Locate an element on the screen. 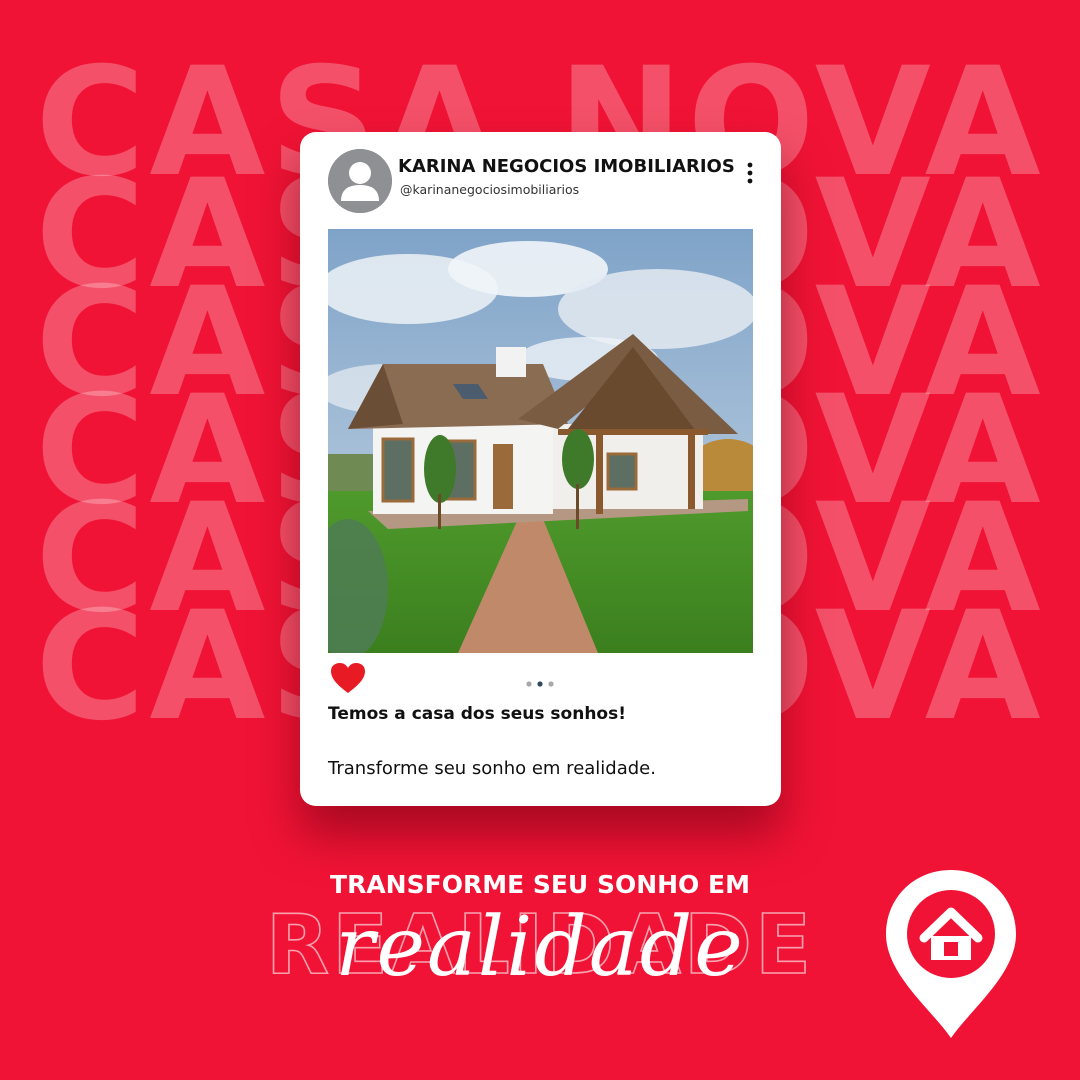 The image size is (1080, 1080). heart-icon is located at coordinates (348, 678).